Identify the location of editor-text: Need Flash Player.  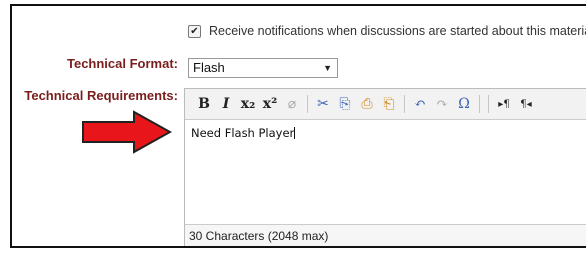
(243, 133).